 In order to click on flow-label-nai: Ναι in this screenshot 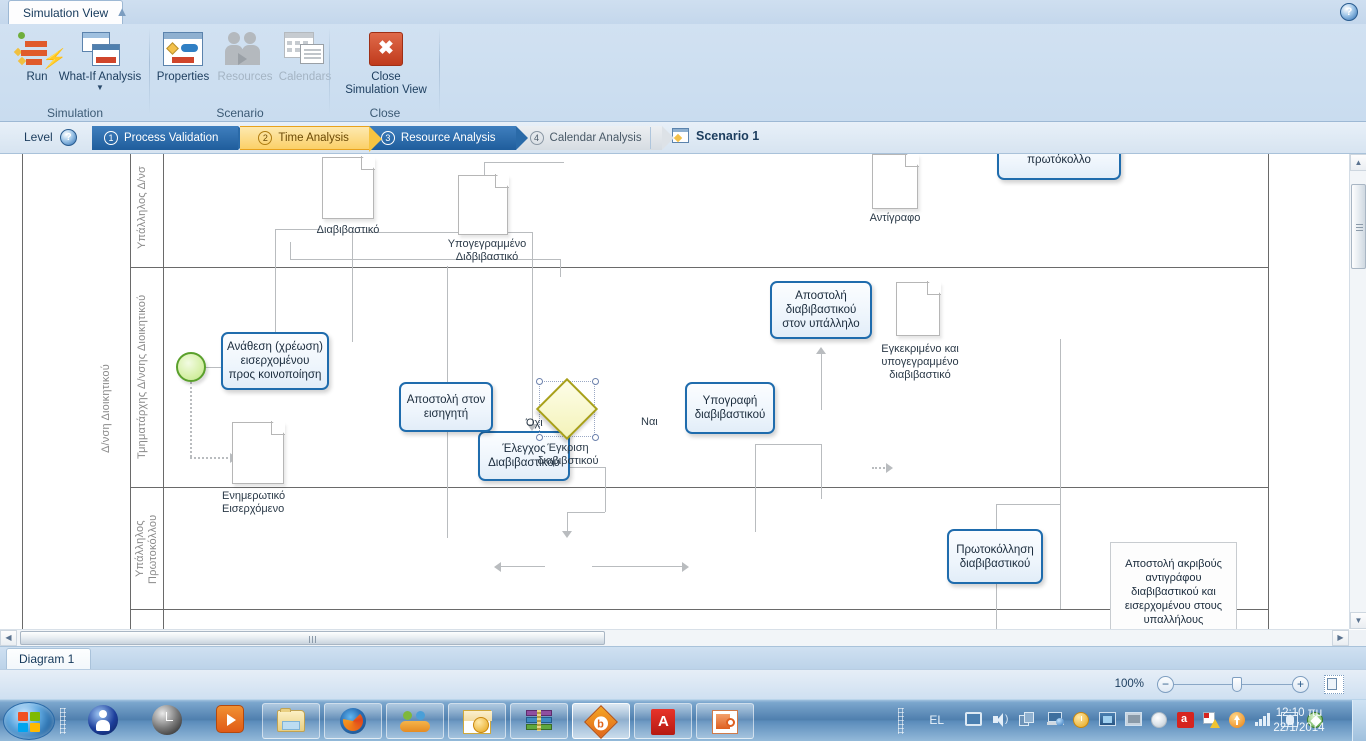, I will do `click(649, 422)`.